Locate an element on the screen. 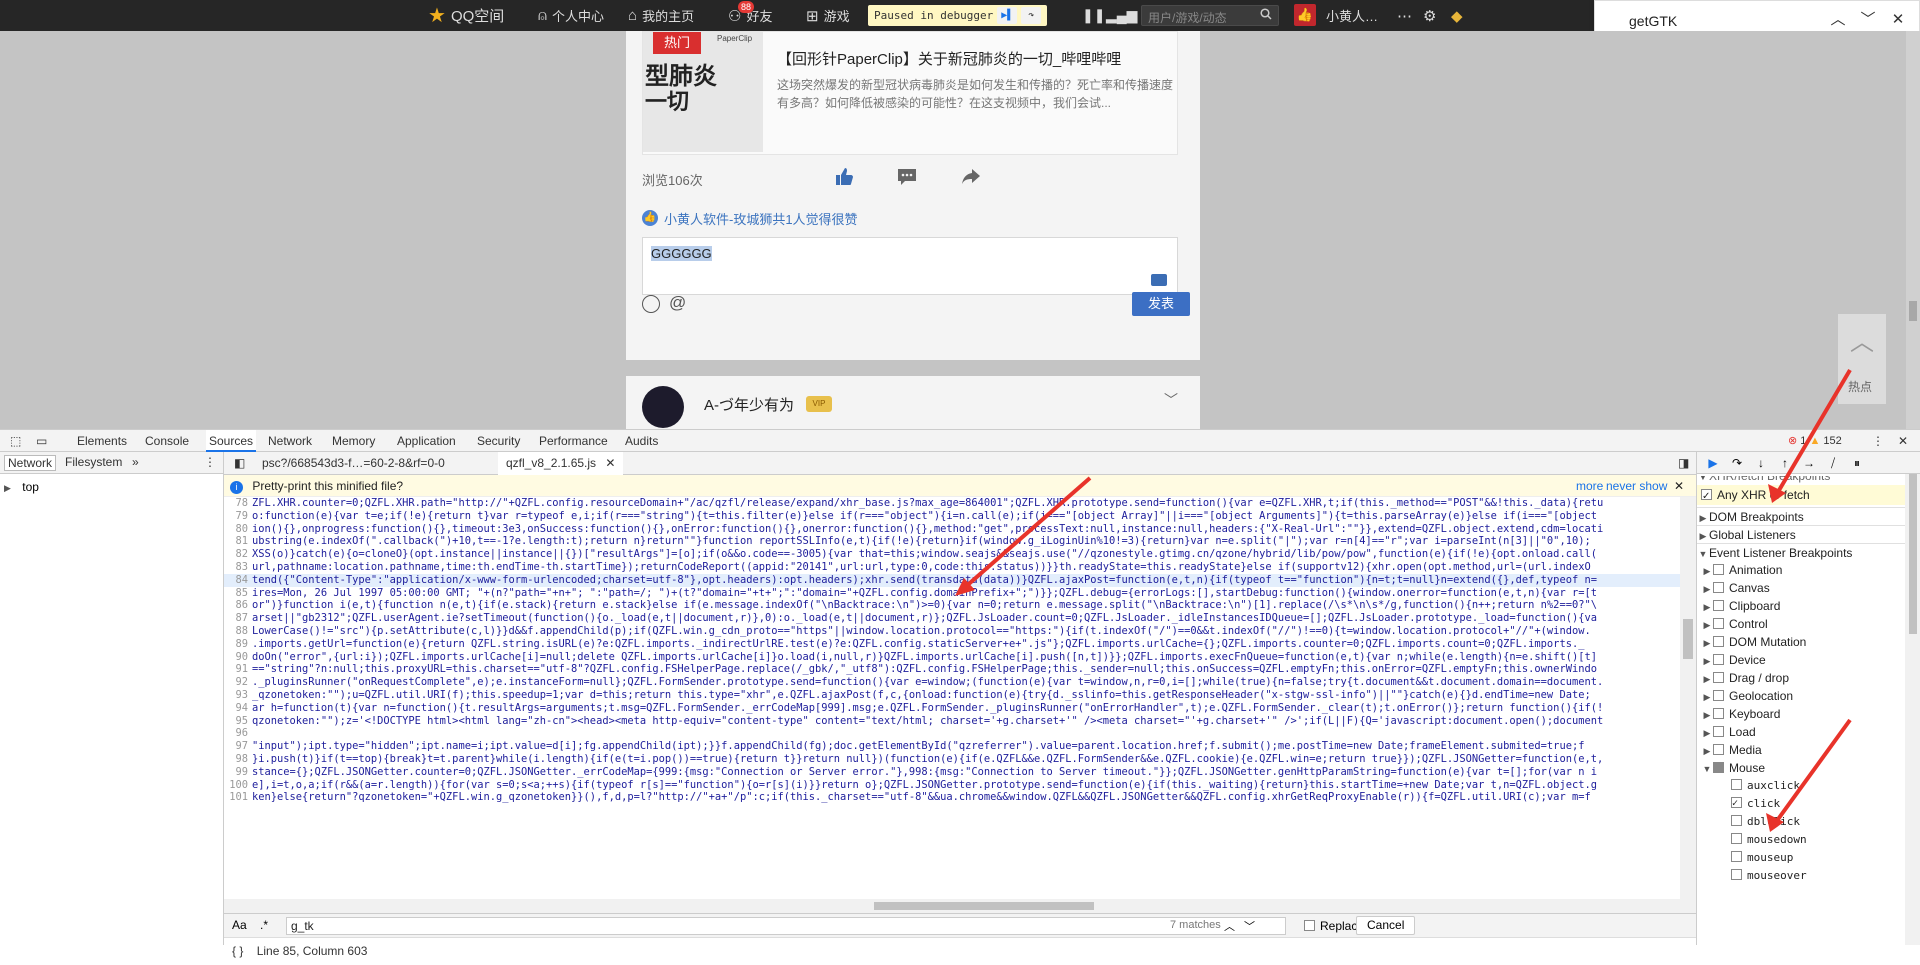 This screenshot has width=1920, height=965. arrow-to-any-xhr is located at coordinates (1814, 431).